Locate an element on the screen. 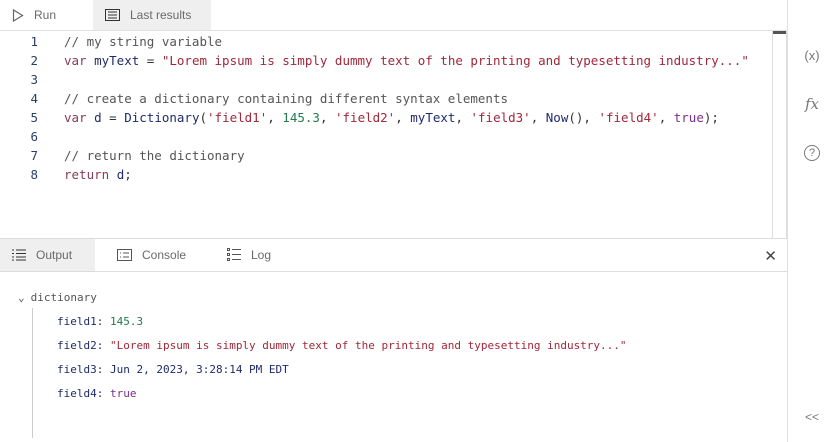 The width and height of the screenshot is (835, 442). code-line: 7 // return the dictionary is located at coordinates (386, 155).